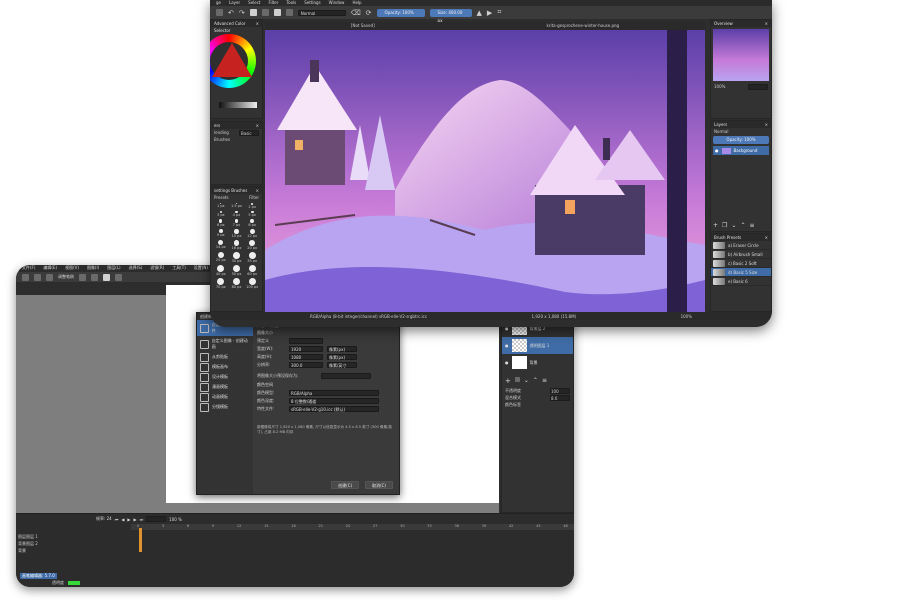 The height and width of the screenshot is (600, 900). I want to click on dialog-sidebar-item: 分镜模板, so click(225, 407).